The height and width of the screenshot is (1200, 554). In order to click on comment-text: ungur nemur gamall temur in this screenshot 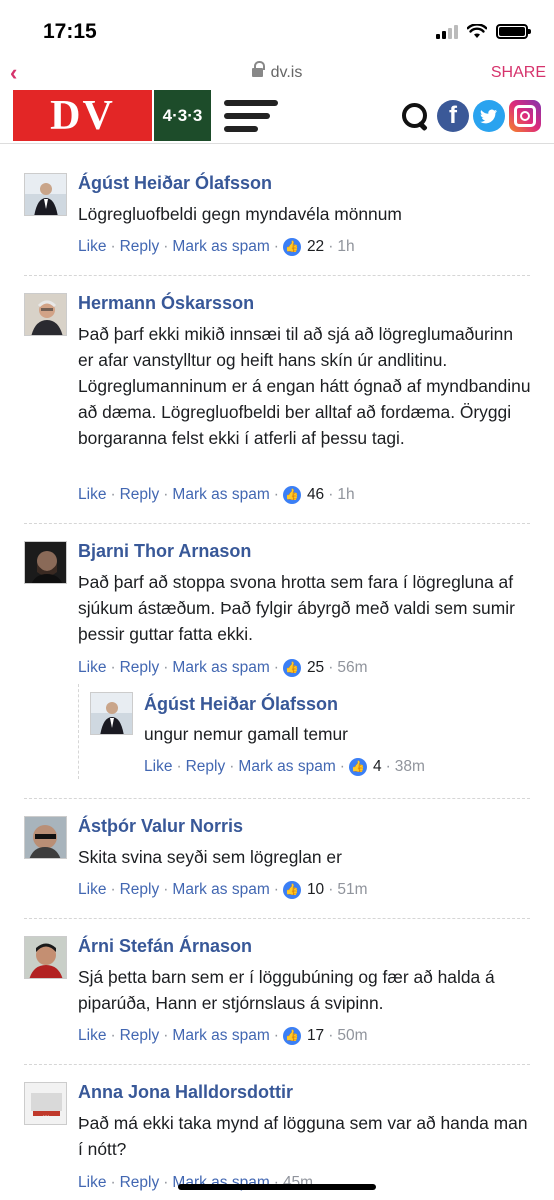, I will do `click(246, 734)`.